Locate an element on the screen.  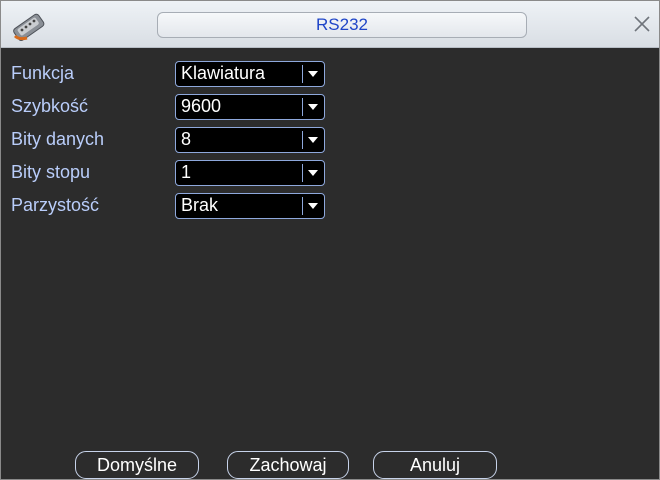
form-row-parzystosc: Parzystość Brak is located at coordinates (330, 207).